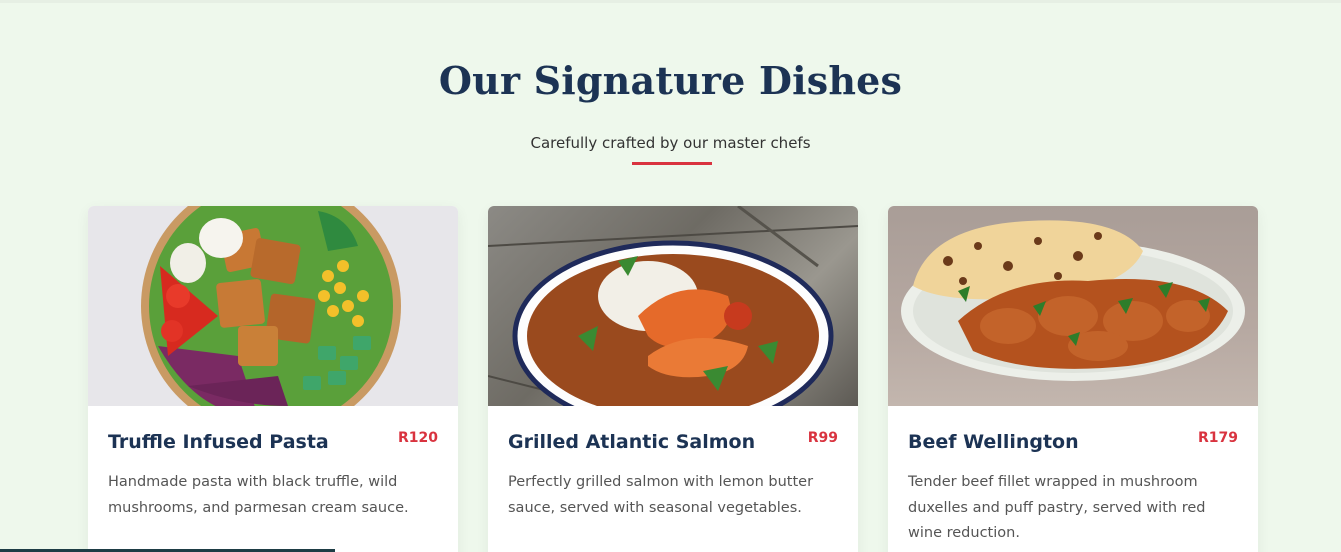  What do you see at coordinates (218, 442) in the screenshot?
I see `dish-name: Truffle Infused Pasta` at bounding box center [218, 442].